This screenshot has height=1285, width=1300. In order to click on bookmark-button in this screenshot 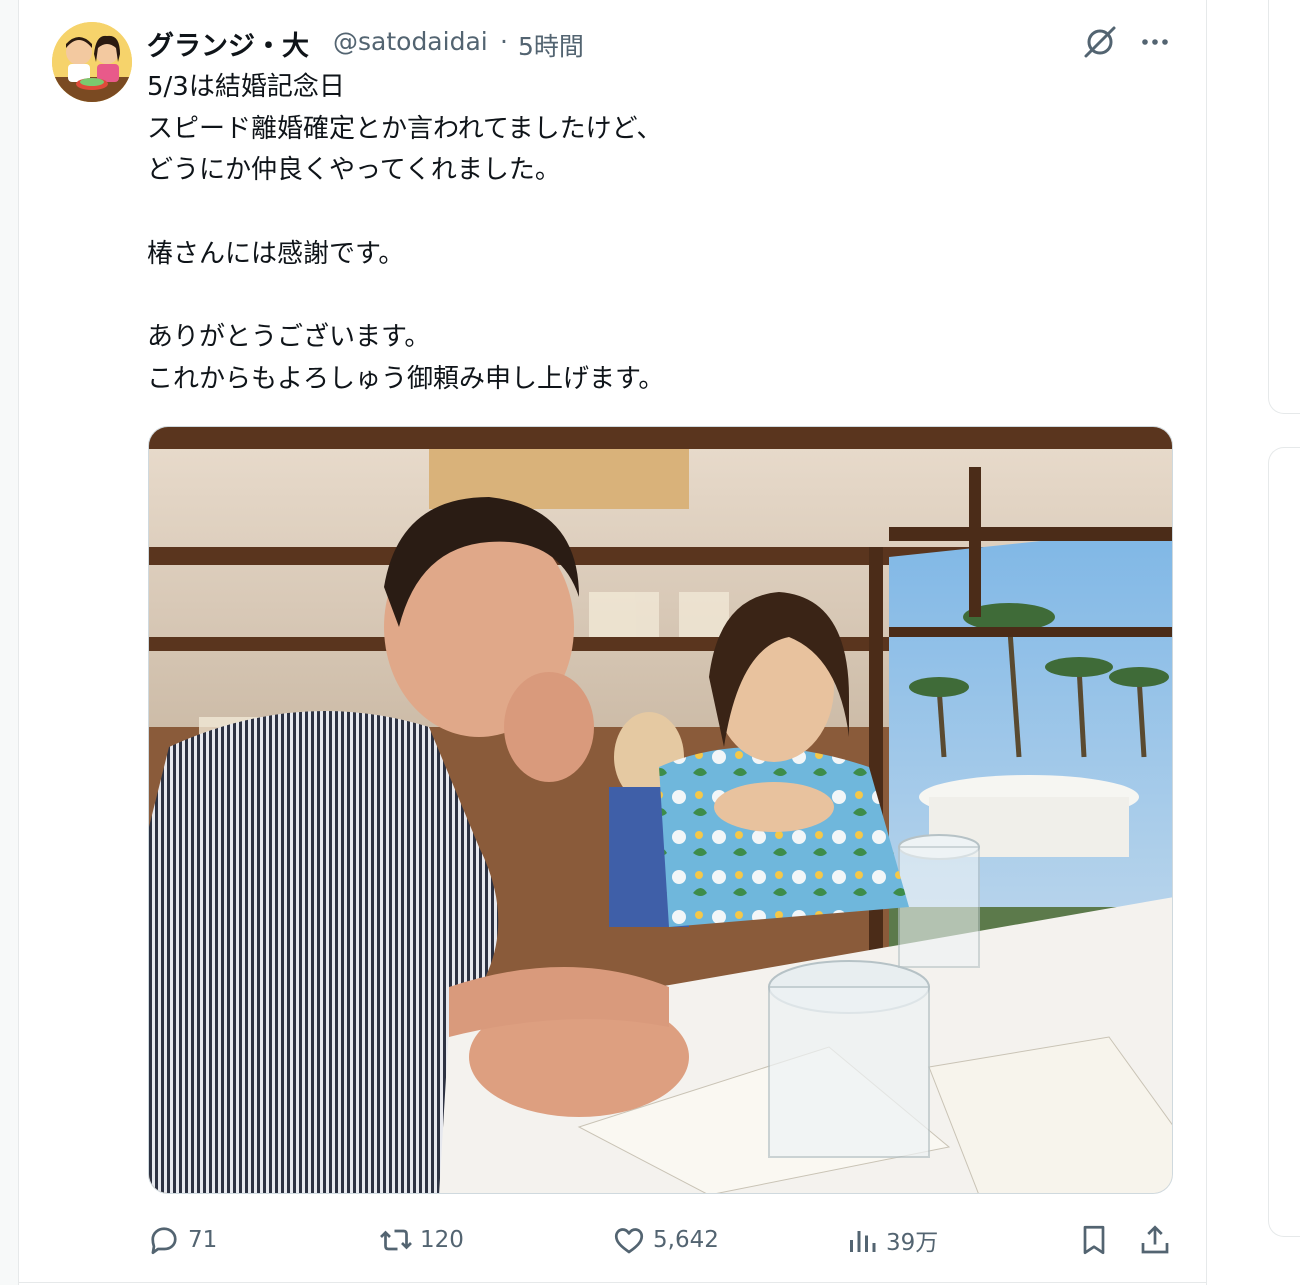, I will do `click(1094, 1240)`.